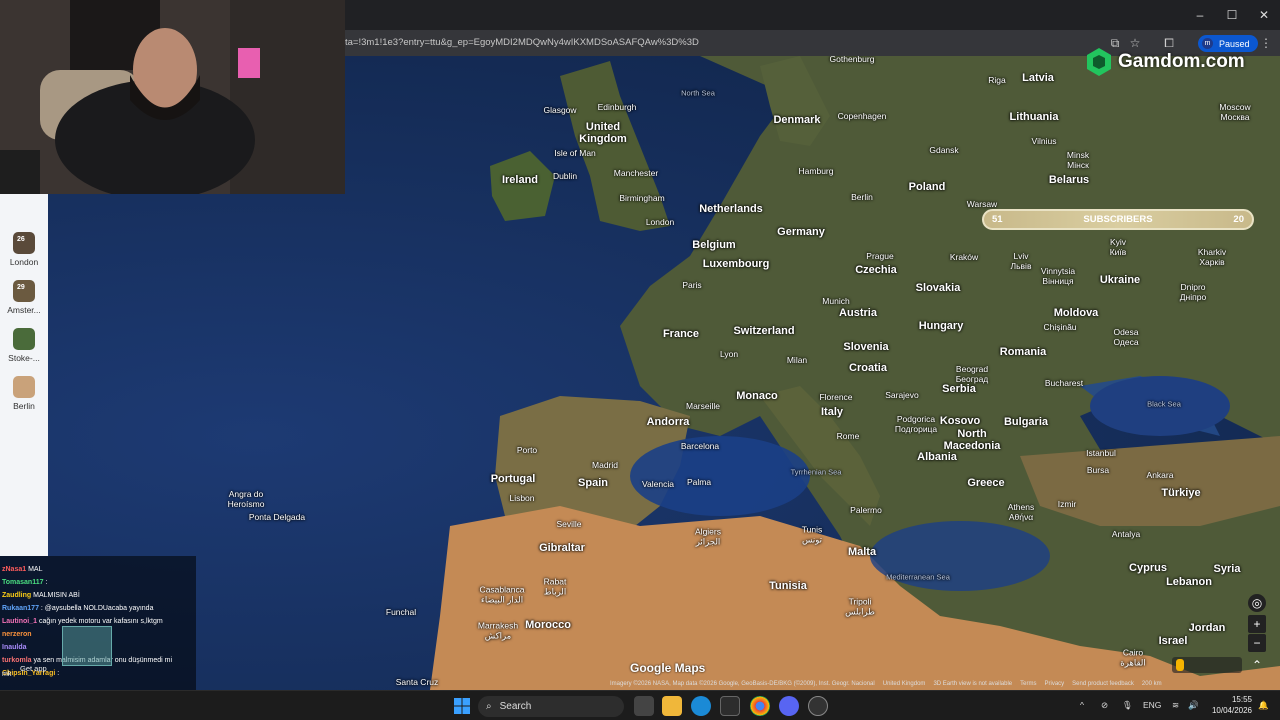  What do you see at coordinates (941, 326) in the screenshot?
I see `country-label: Hungary` at bounding box center [941, 326].